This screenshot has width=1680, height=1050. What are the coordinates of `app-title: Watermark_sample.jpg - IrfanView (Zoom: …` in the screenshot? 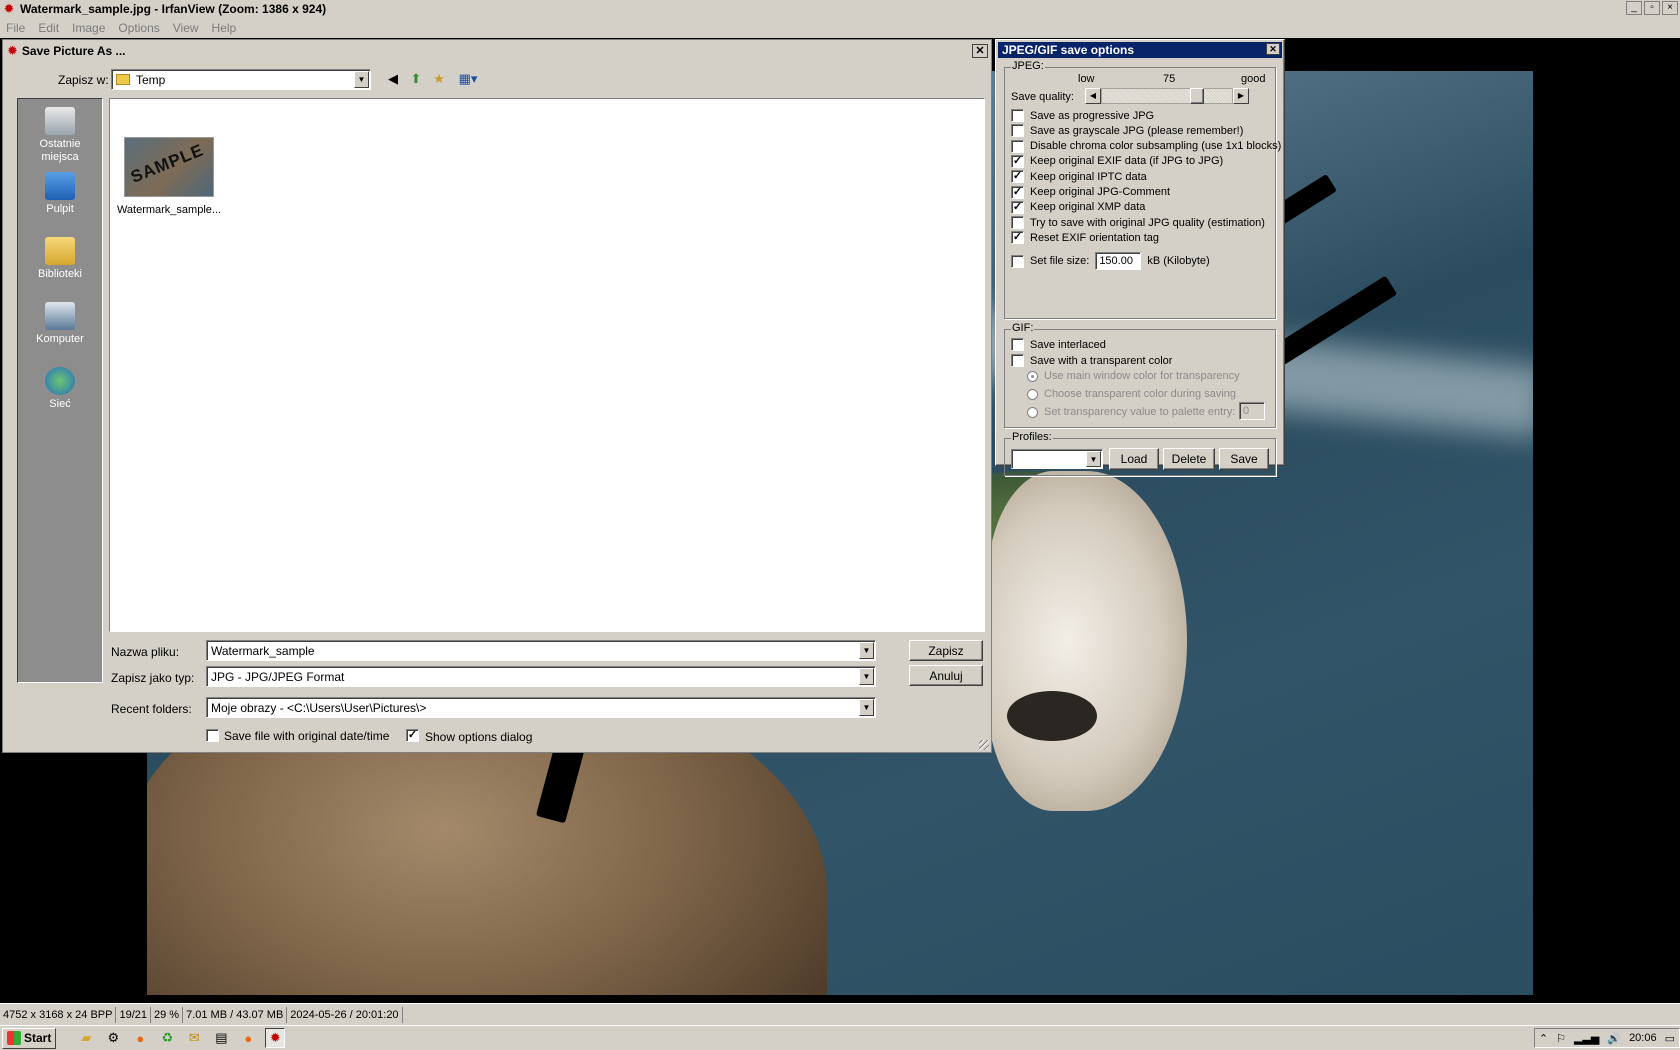 It's located at (173, 9).